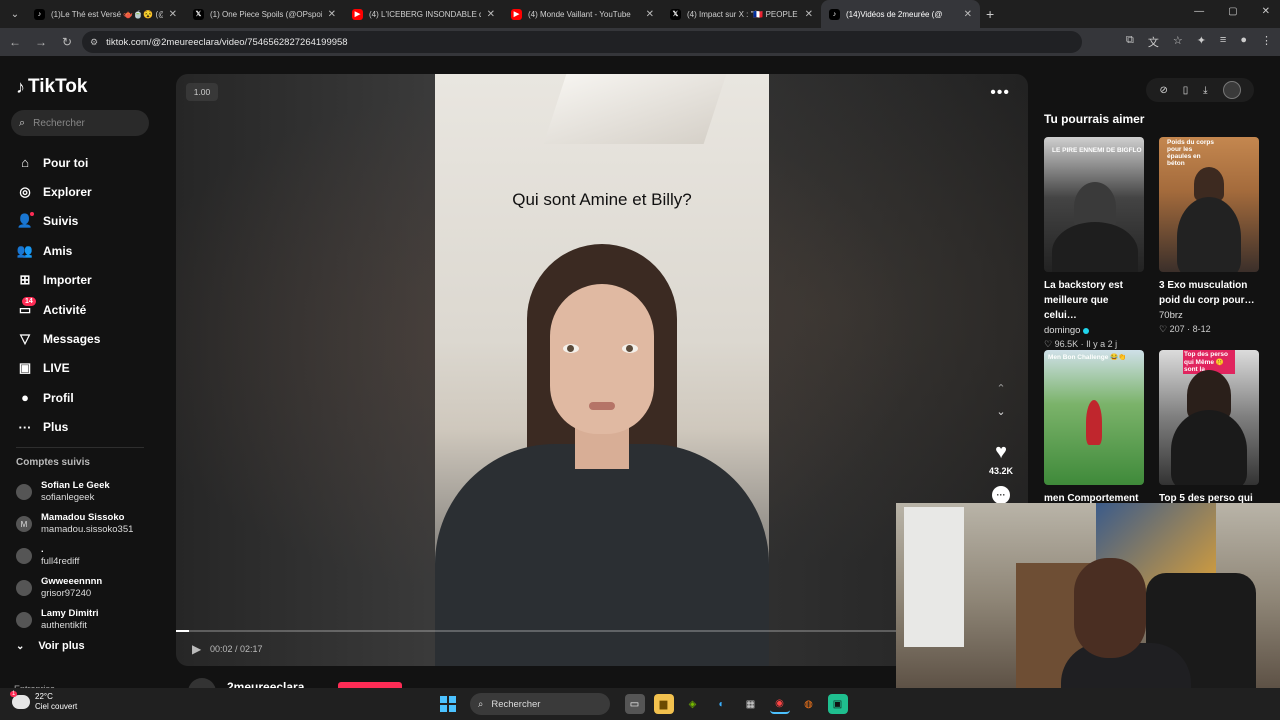  I want to click on nav-item-live: ▣ LIVE, so click(58, 368).